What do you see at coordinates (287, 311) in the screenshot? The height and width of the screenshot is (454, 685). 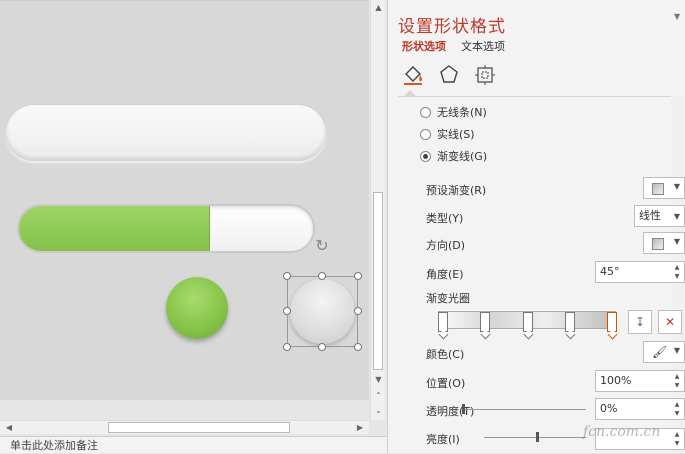 I see `resize-handle-left` at bounding box center [287, 311].